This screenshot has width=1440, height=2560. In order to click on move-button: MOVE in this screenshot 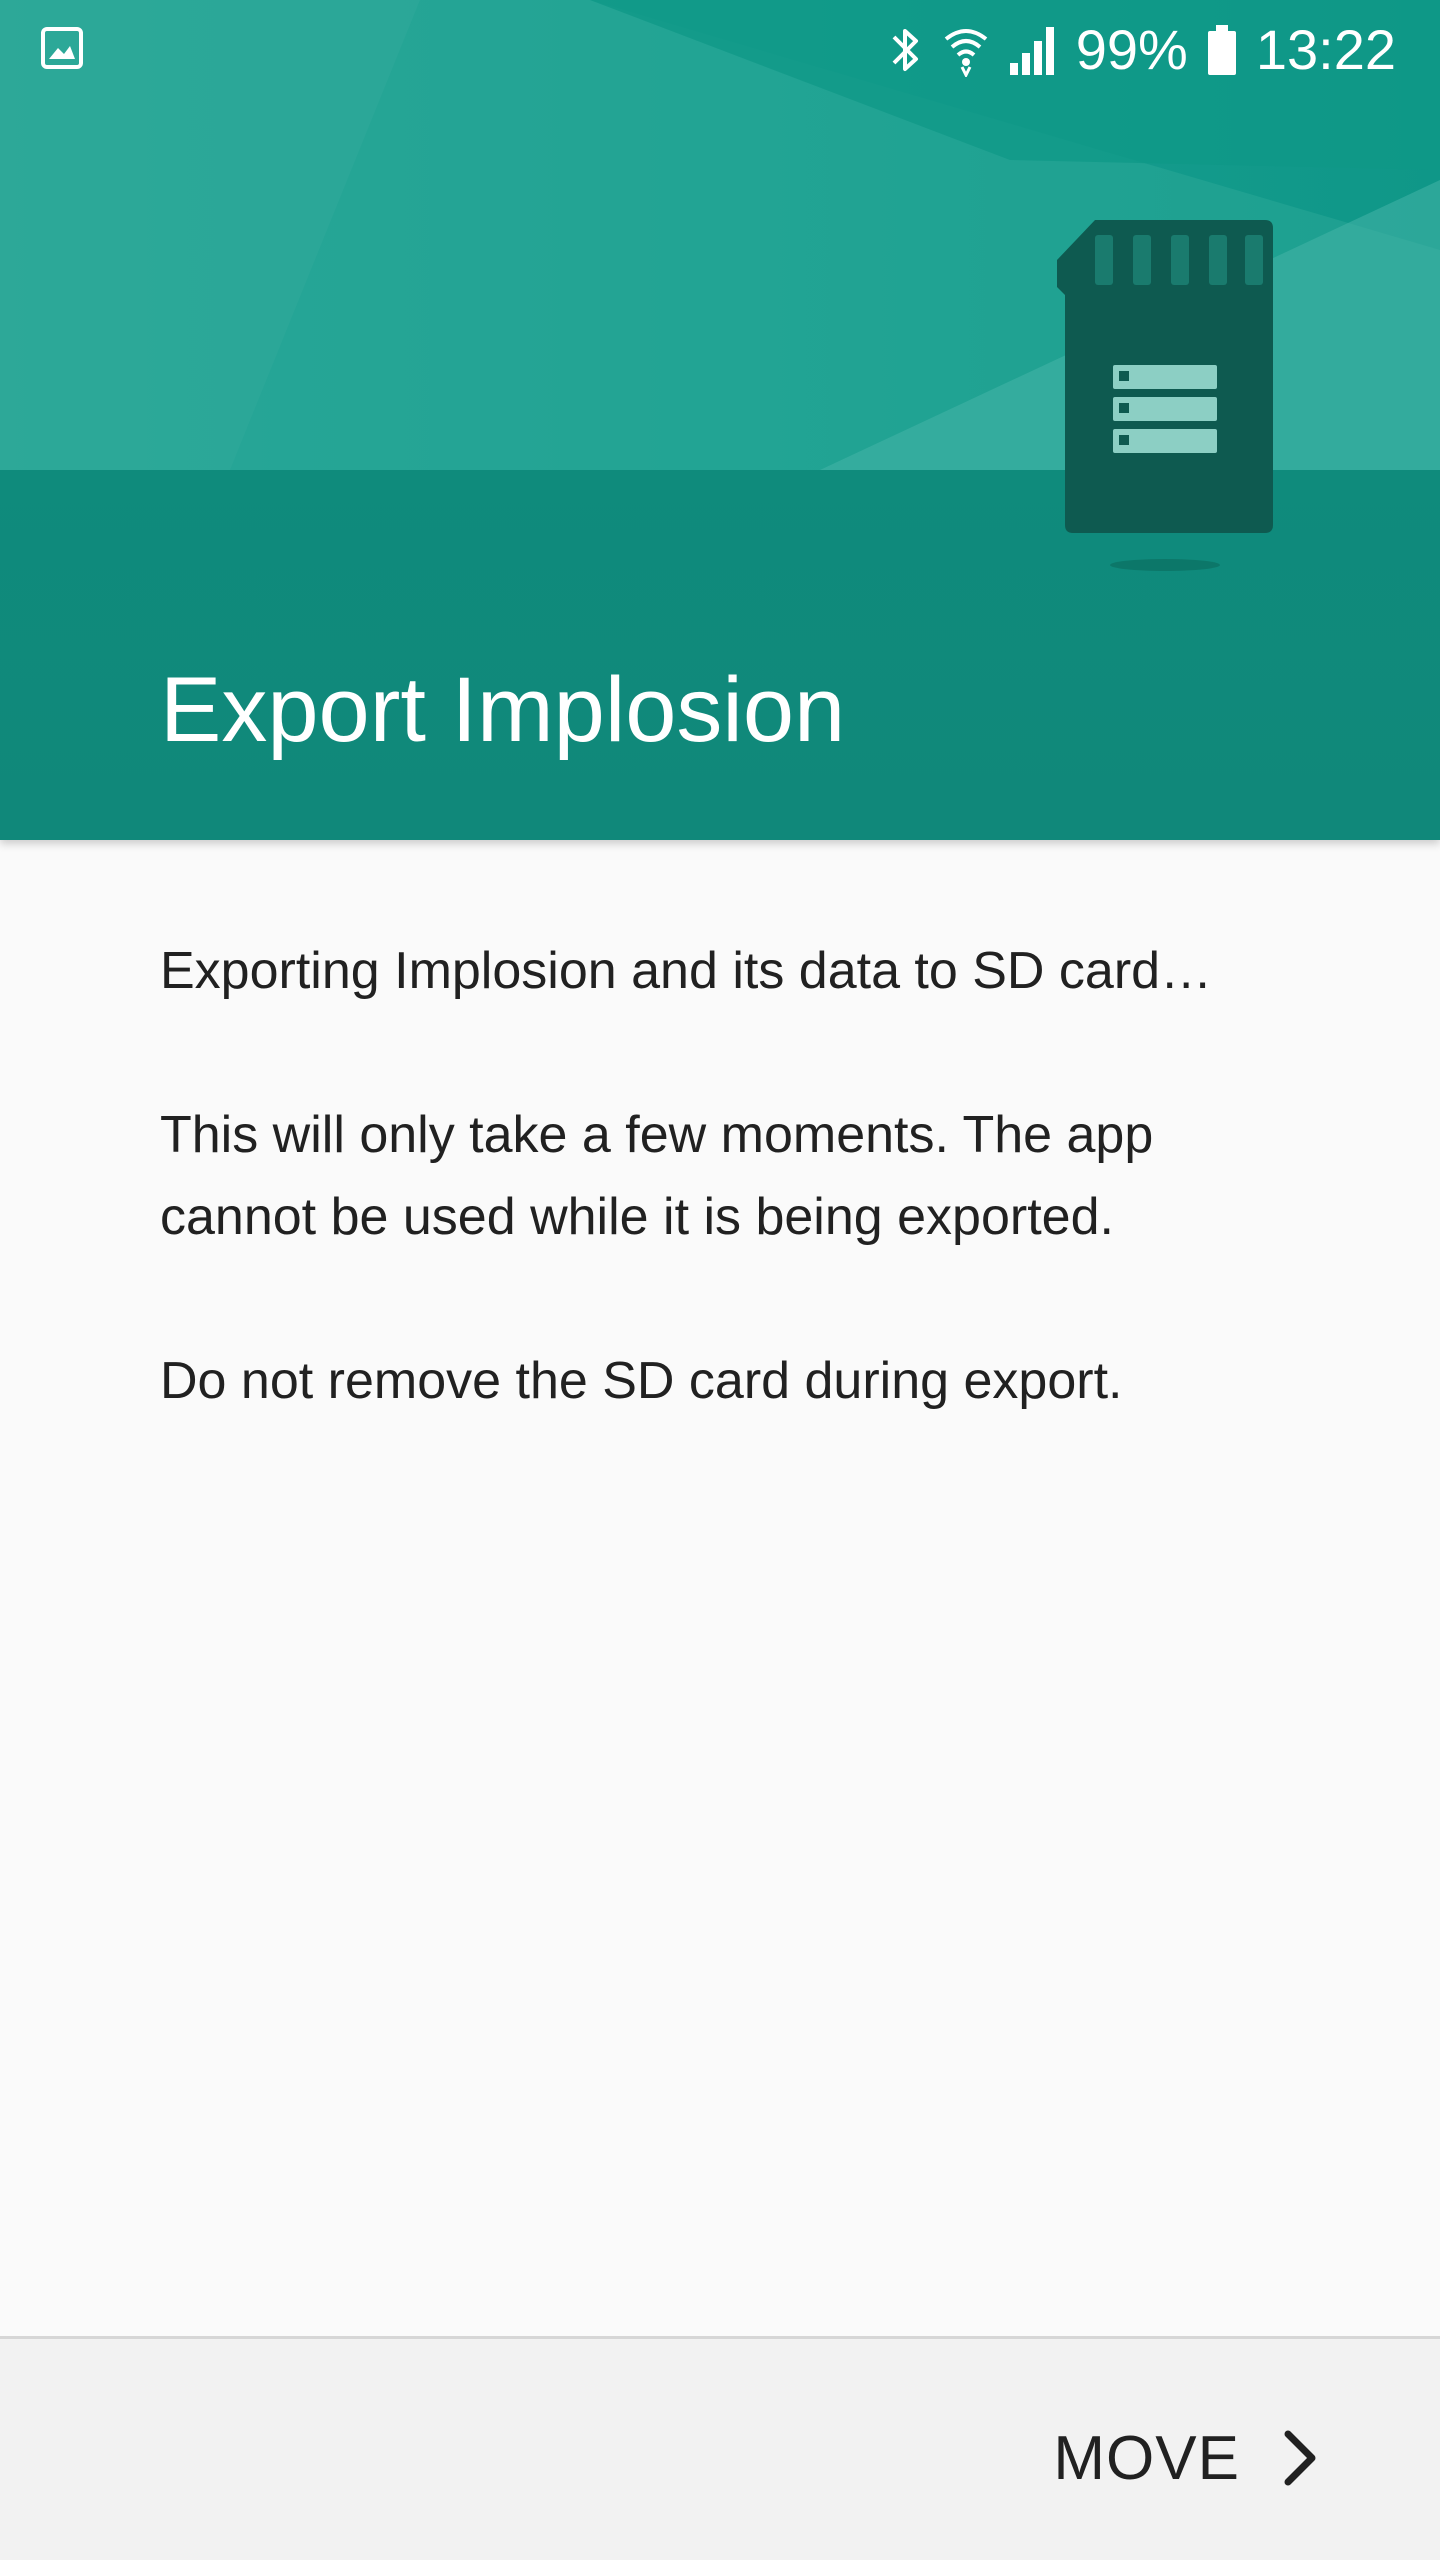, I will do `click(1186, 2458)`.